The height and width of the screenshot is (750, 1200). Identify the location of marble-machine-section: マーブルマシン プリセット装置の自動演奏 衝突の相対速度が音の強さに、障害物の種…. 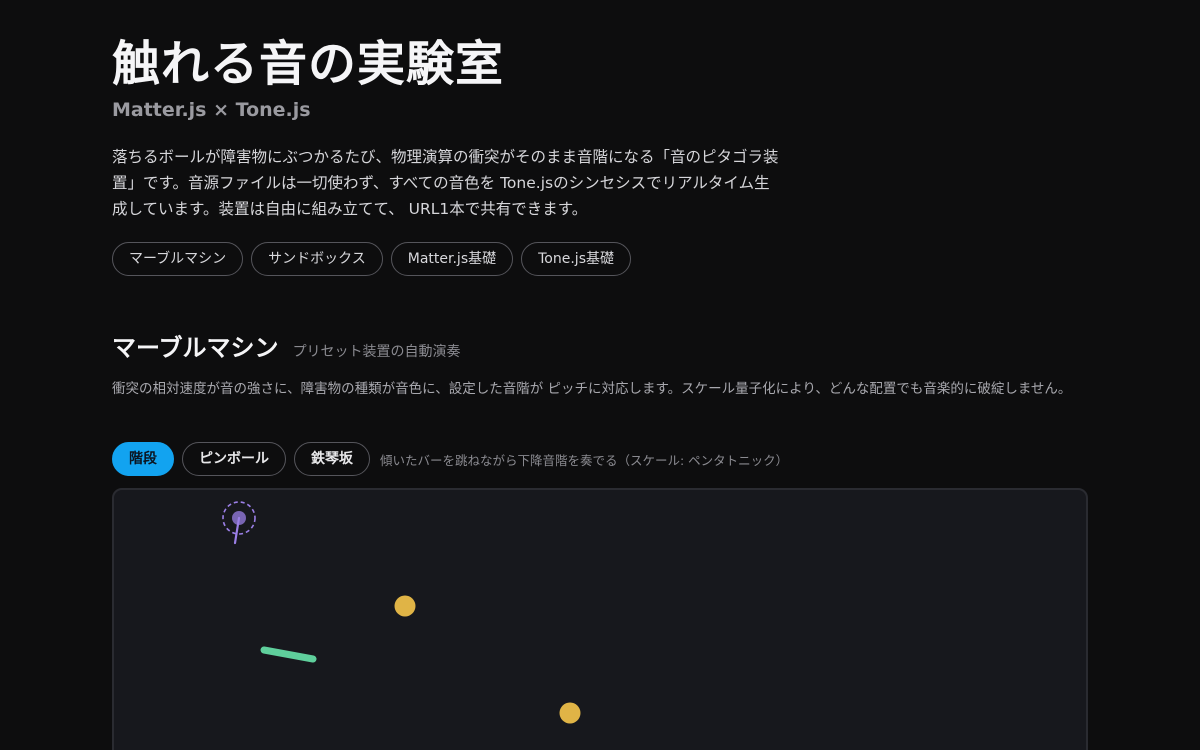
(600, 366).